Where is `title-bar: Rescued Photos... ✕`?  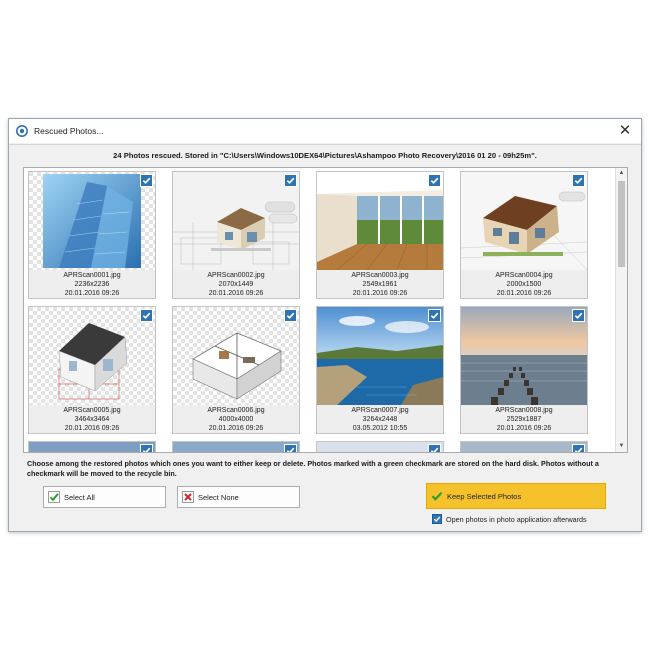
title-bar: Rescued Photos... ✕ is located at coordinates (325, 131).